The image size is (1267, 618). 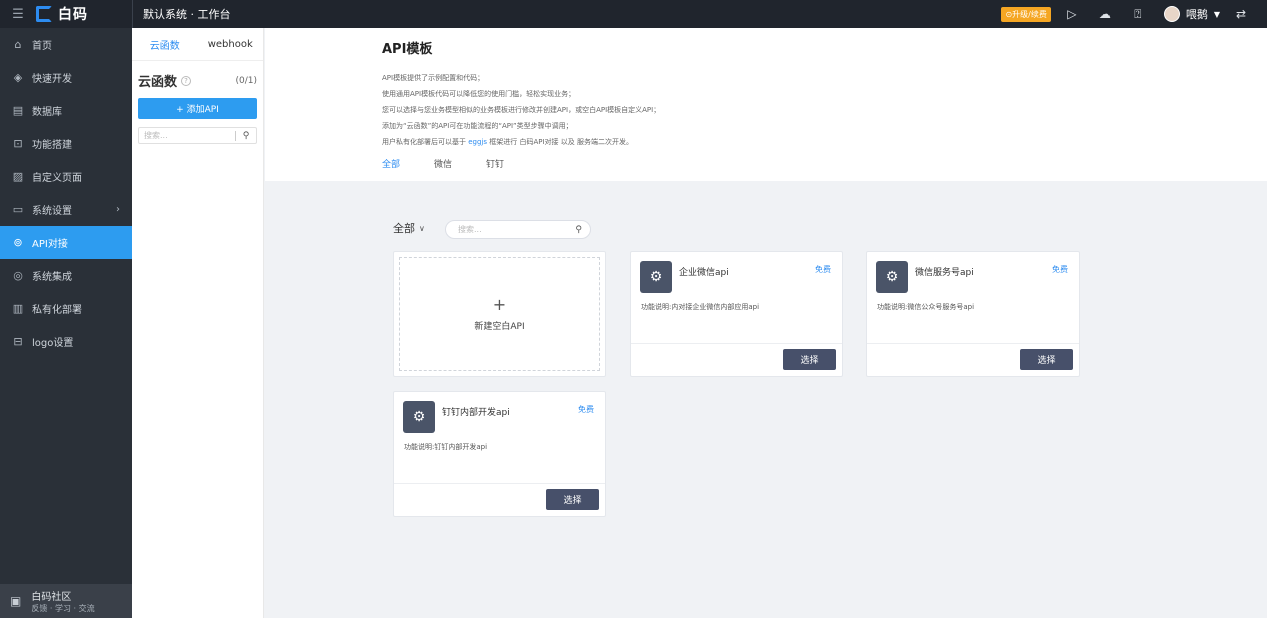 I want to click on function-count: (0/1), so click(x=246, y=80).